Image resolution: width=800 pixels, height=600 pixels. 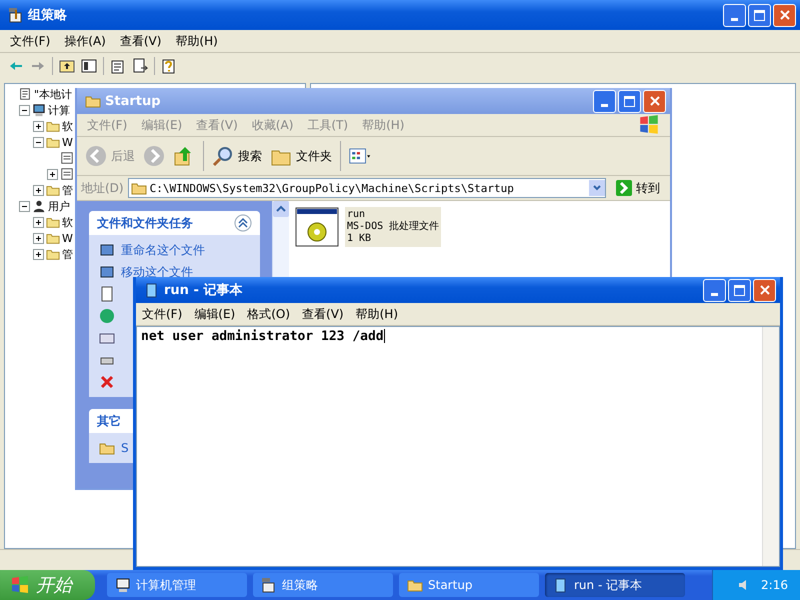 What do you see at coordinates (317, 227) in the screenshot?
I see `batch-file-icon` at bounding box center [317, 227].